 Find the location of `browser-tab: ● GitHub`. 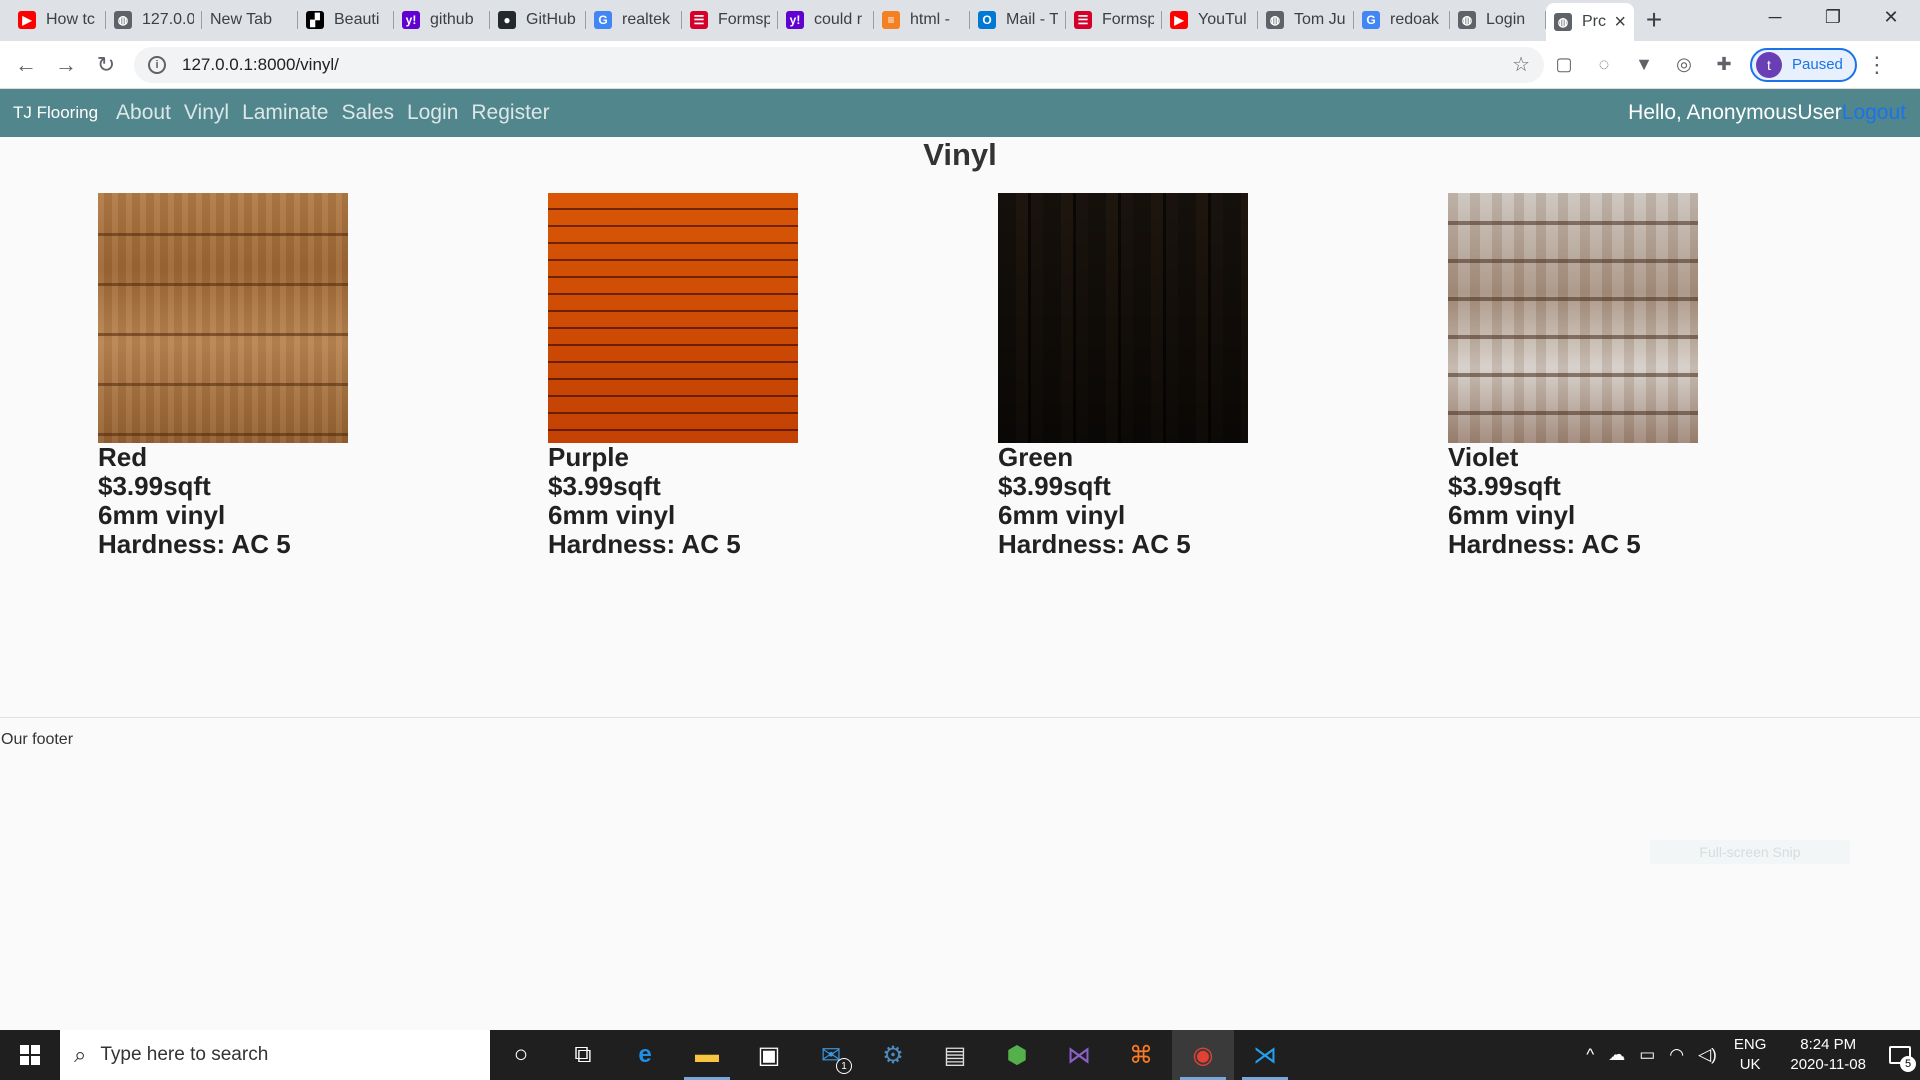

browser-tab: ● GitHub is located at coordinates (538, 20).